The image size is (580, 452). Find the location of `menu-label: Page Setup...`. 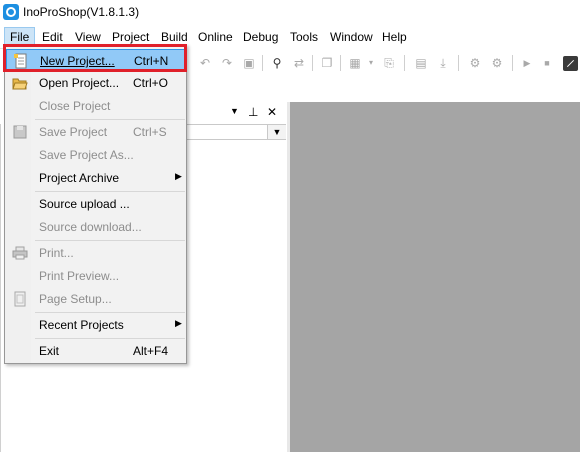

menu-label: Page Setup... is located at coordinates (75, 299).